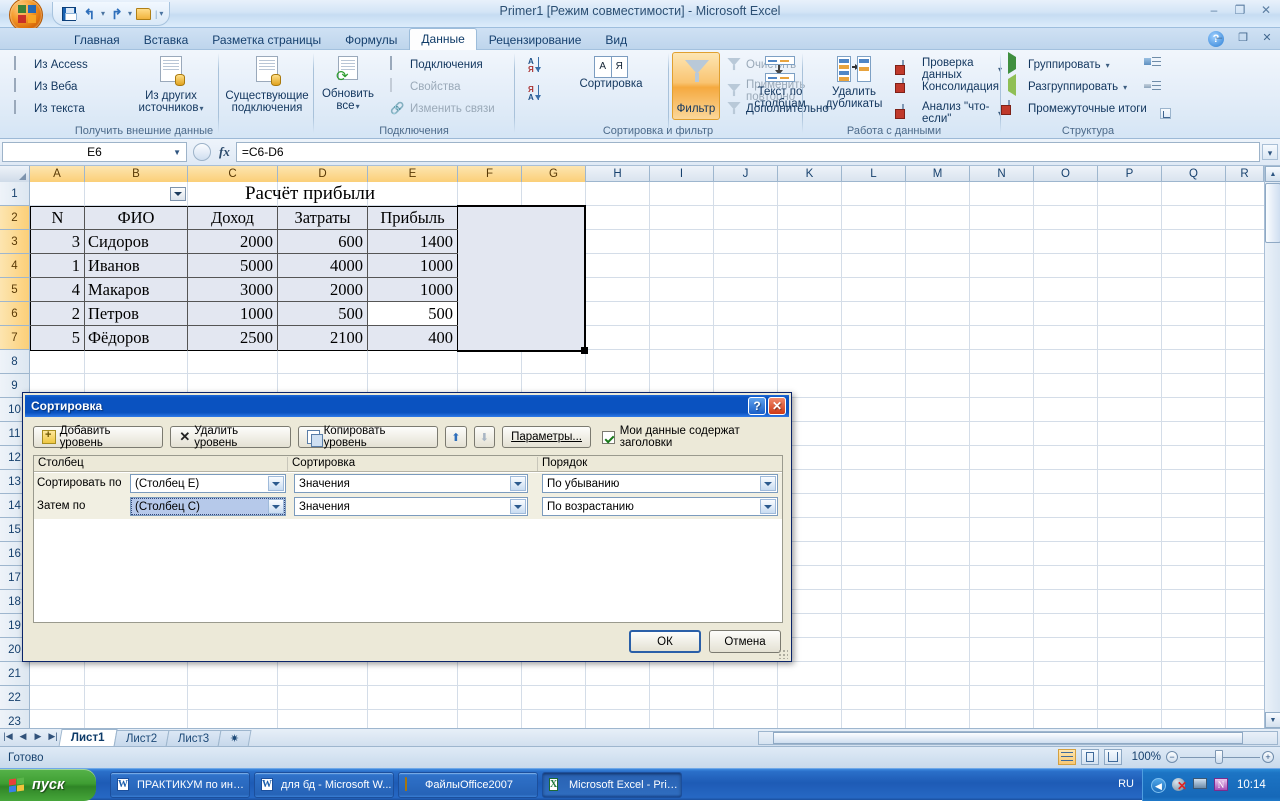 This screenshot has width=1280, height=801. What do you see at coordinates (854, 83) in the screenshot?
I see `remove-duplicates-button: Удалить дубликаты` at bounding box center [854, 83].